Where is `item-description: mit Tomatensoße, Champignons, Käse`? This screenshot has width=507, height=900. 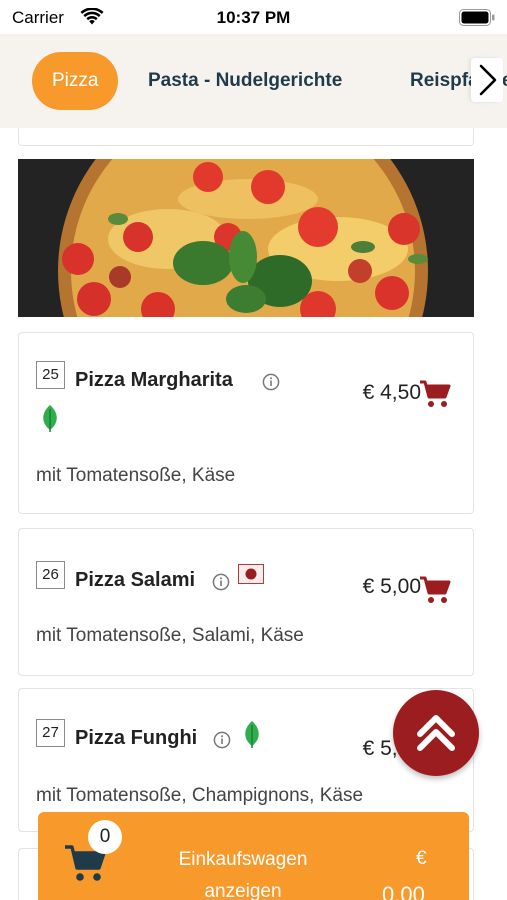 item-description: mit Tomatensoße, Champignons, Käse is located at coordinates (200, 795).